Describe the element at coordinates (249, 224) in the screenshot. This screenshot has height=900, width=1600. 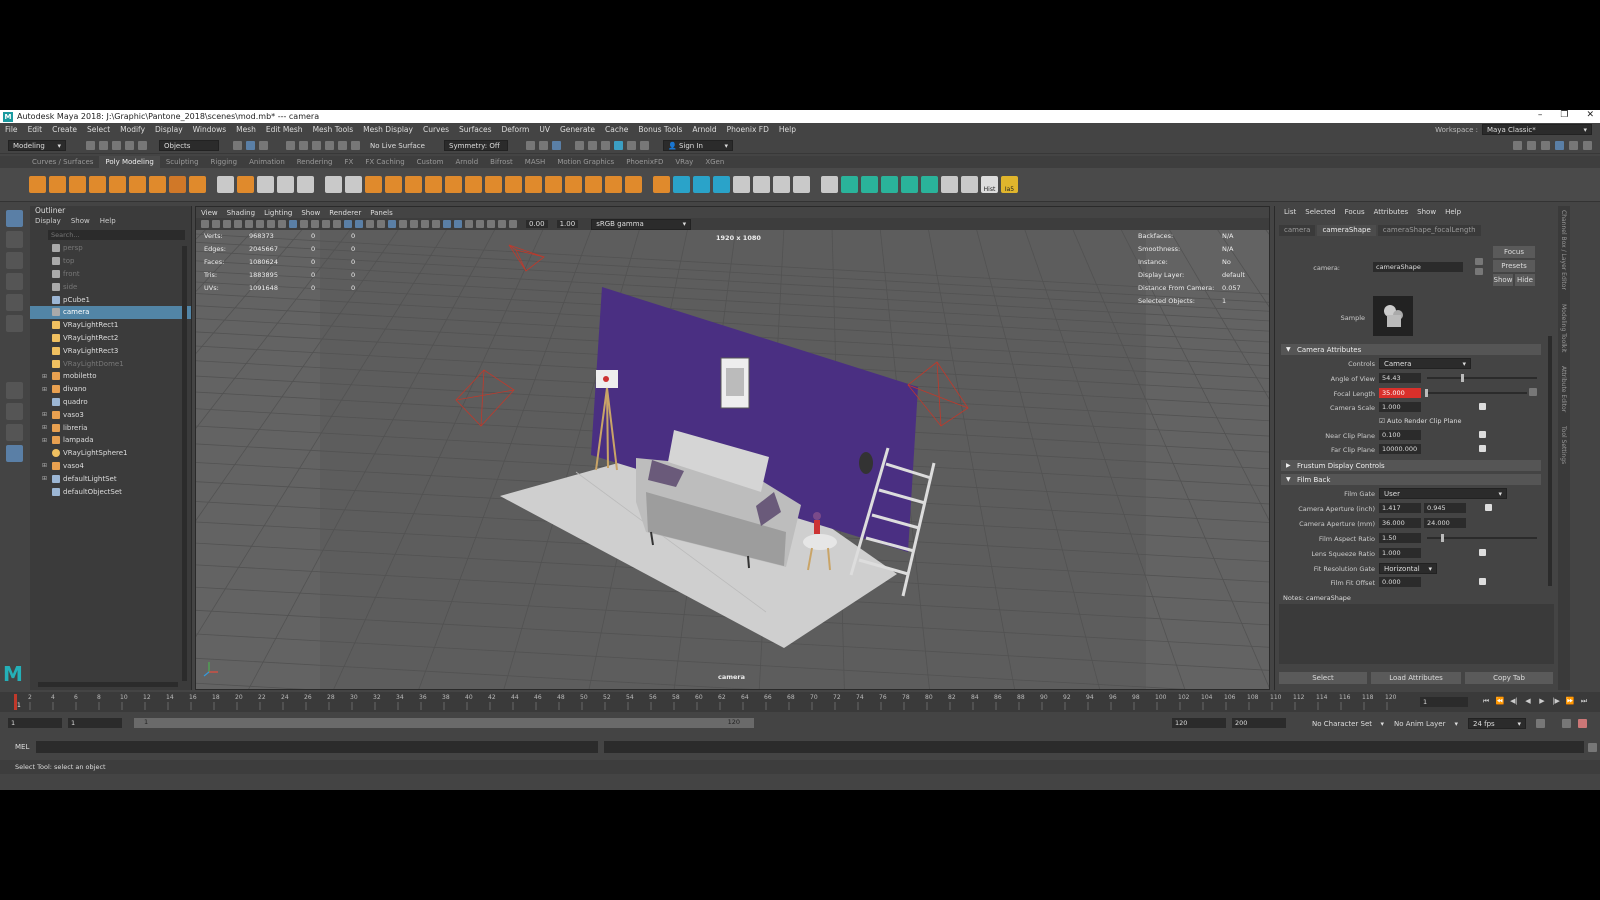
I see `viewport-2d-pan-icon` at that location.